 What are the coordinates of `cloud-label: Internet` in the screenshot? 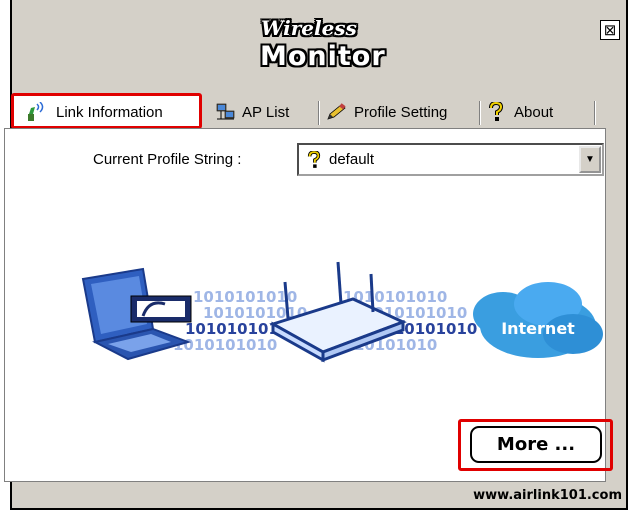 It's located at (538, 328).